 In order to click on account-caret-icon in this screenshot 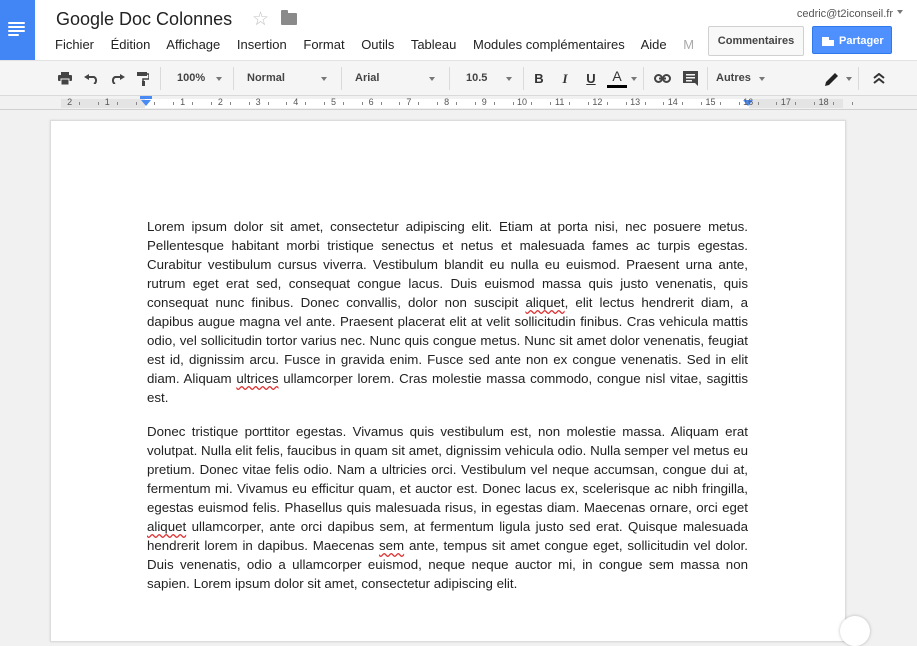, I will do `click(900, 12)`.